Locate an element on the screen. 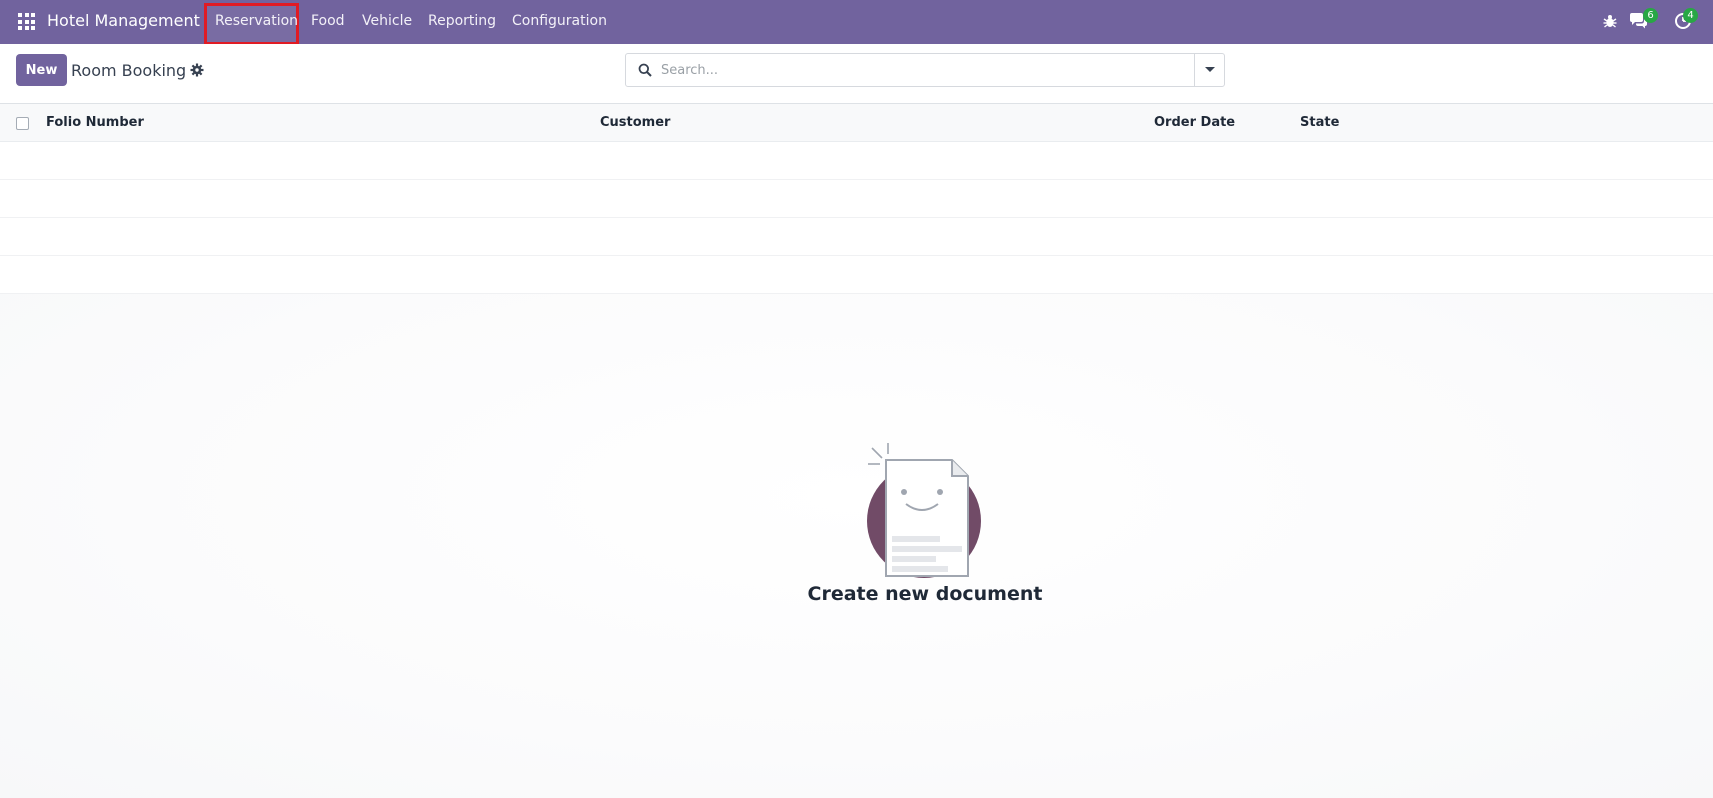 The image size is (1713, 798). caret-down-icon is located at coordinates (1210, 69).